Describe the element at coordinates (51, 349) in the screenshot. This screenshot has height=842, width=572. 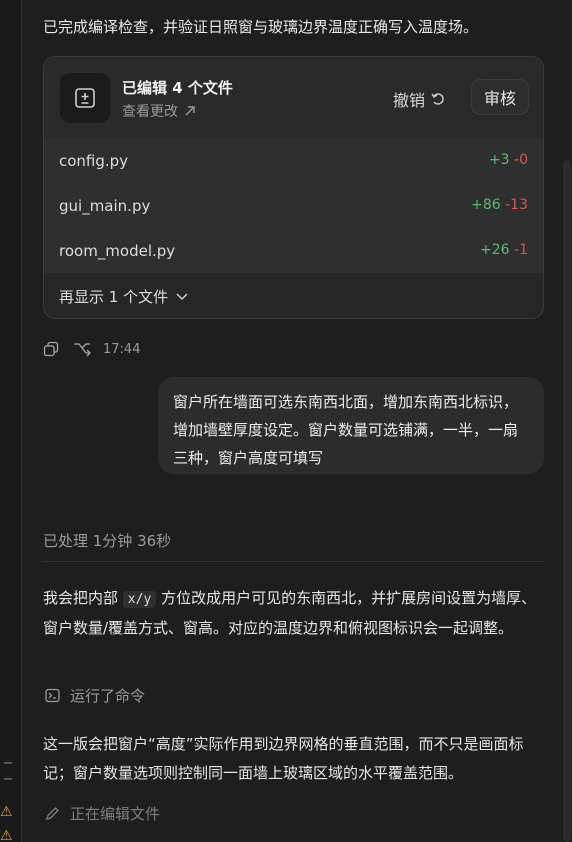
I see `copy-icon` at that location.